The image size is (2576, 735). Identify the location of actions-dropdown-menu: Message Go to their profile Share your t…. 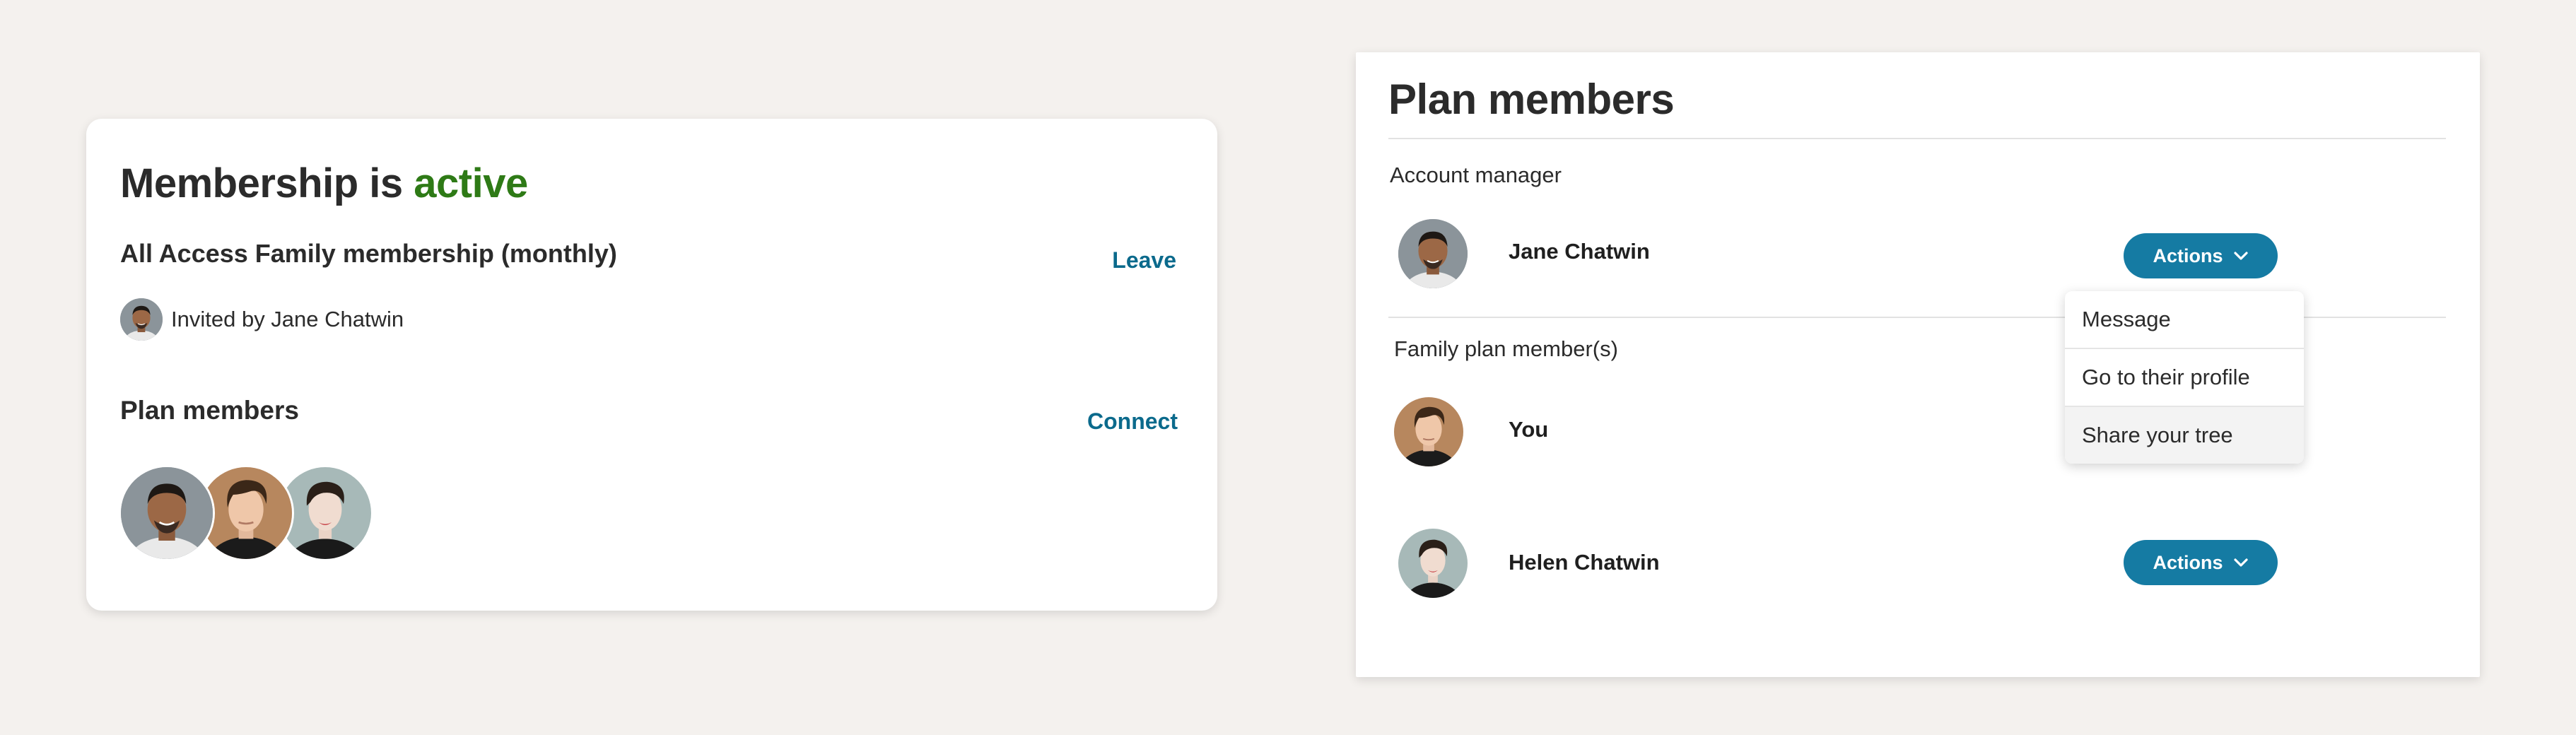
(2185, 377).